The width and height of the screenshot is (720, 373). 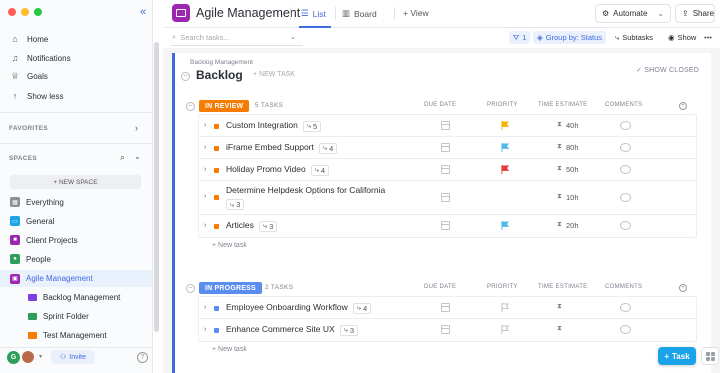 What do you see at coordinates (710, 356) in the screenshot?
I see `apps-grid-icon` at bounding box center [710, 356].